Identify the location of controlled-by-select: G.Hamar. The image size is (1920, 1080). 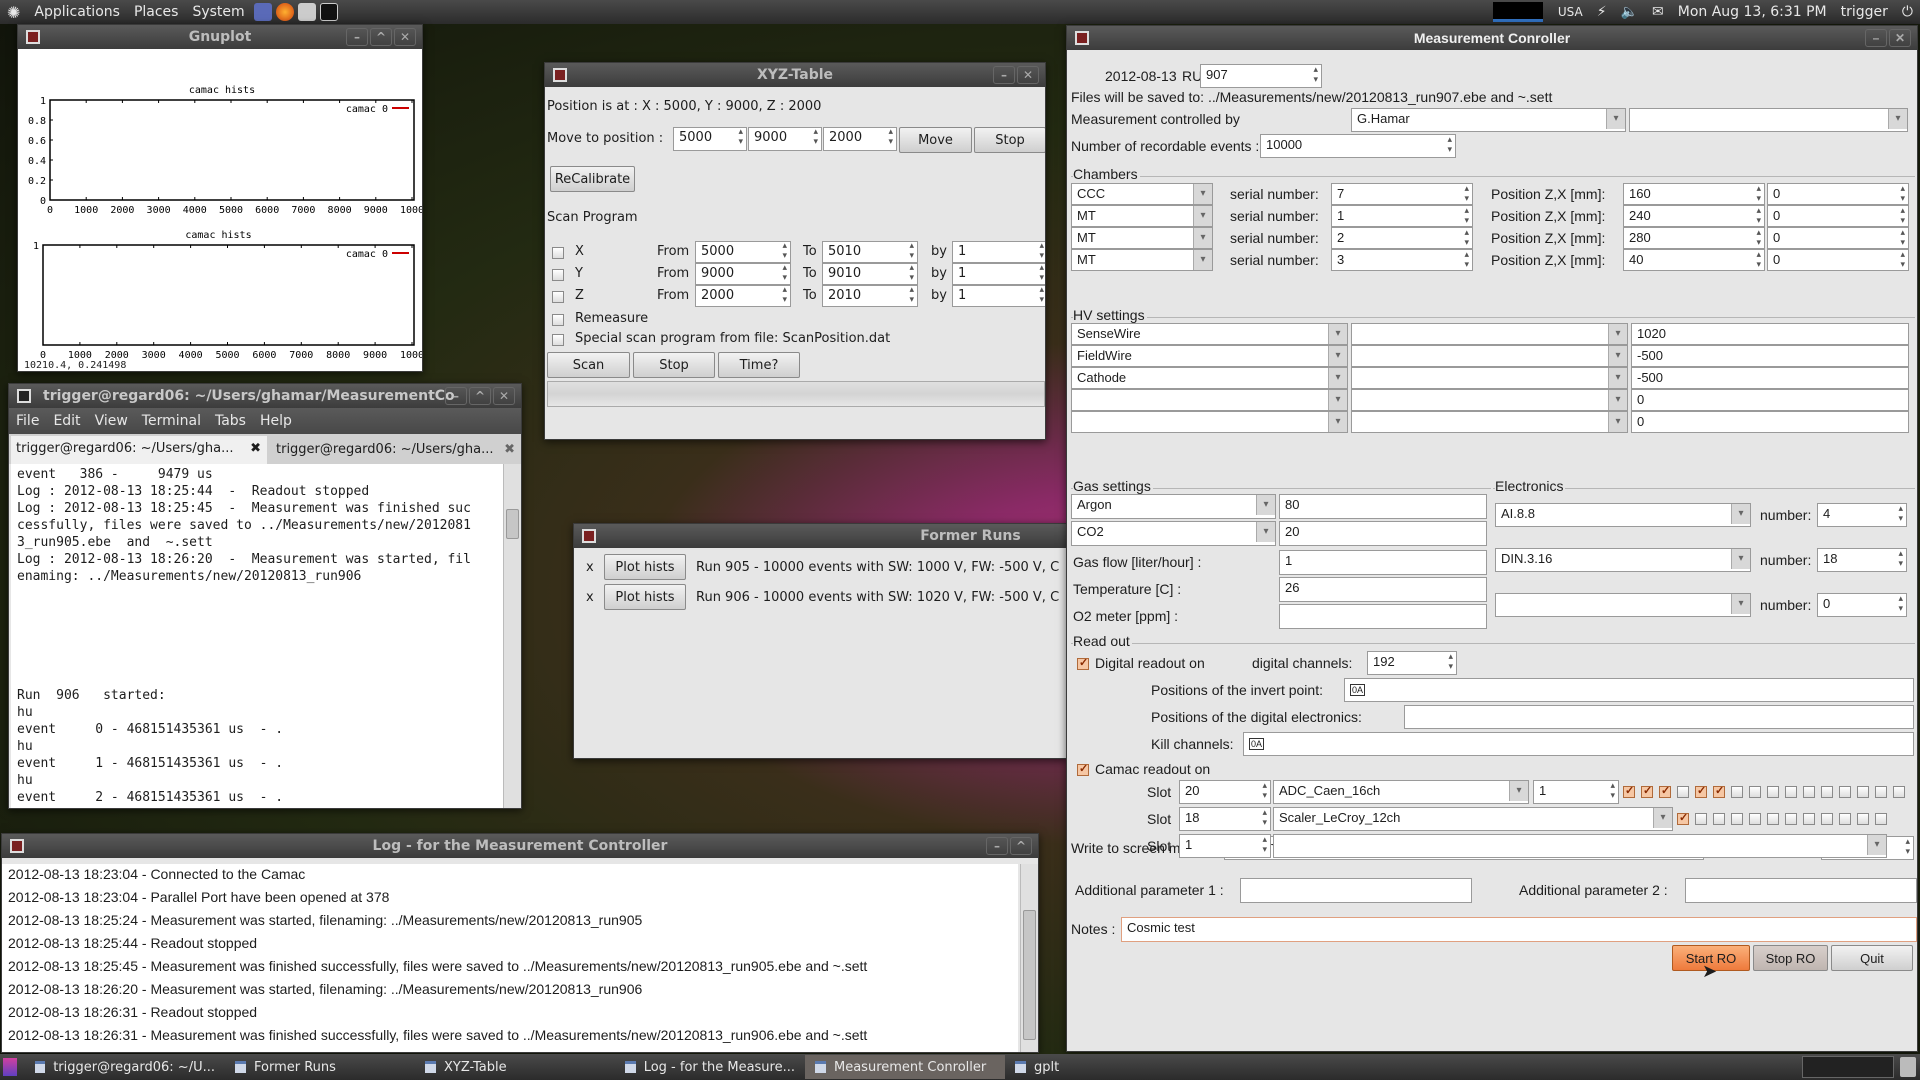
(1488, 120).